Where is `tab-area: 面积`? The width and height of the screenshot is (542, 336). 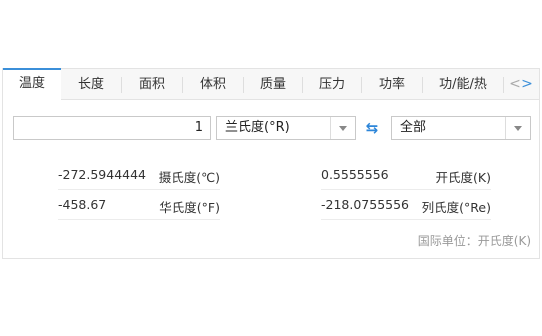 tab-area: 面积 is located at coordinates (152, 84).